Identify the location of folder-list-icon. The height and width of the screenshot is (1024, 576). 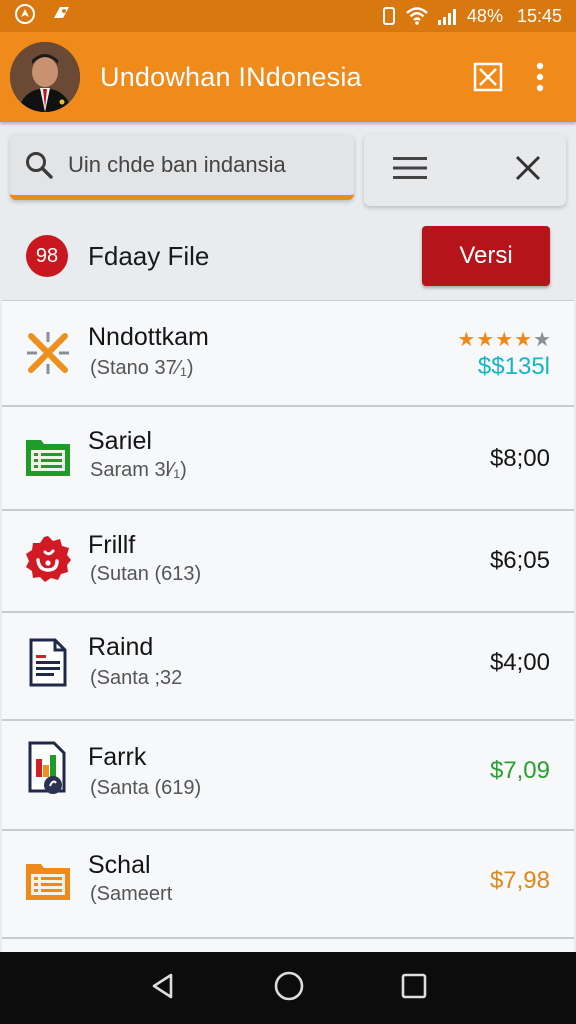
(48, 881).